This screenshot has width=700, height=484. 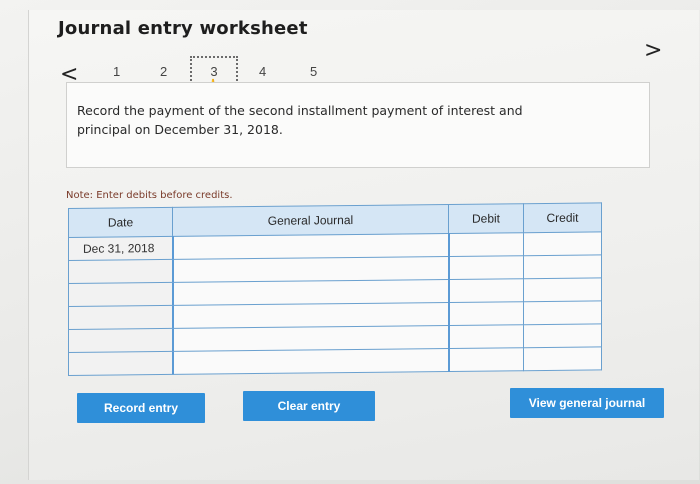 I want to click on col-header-credit: Credit, so click(x=562, y=217).